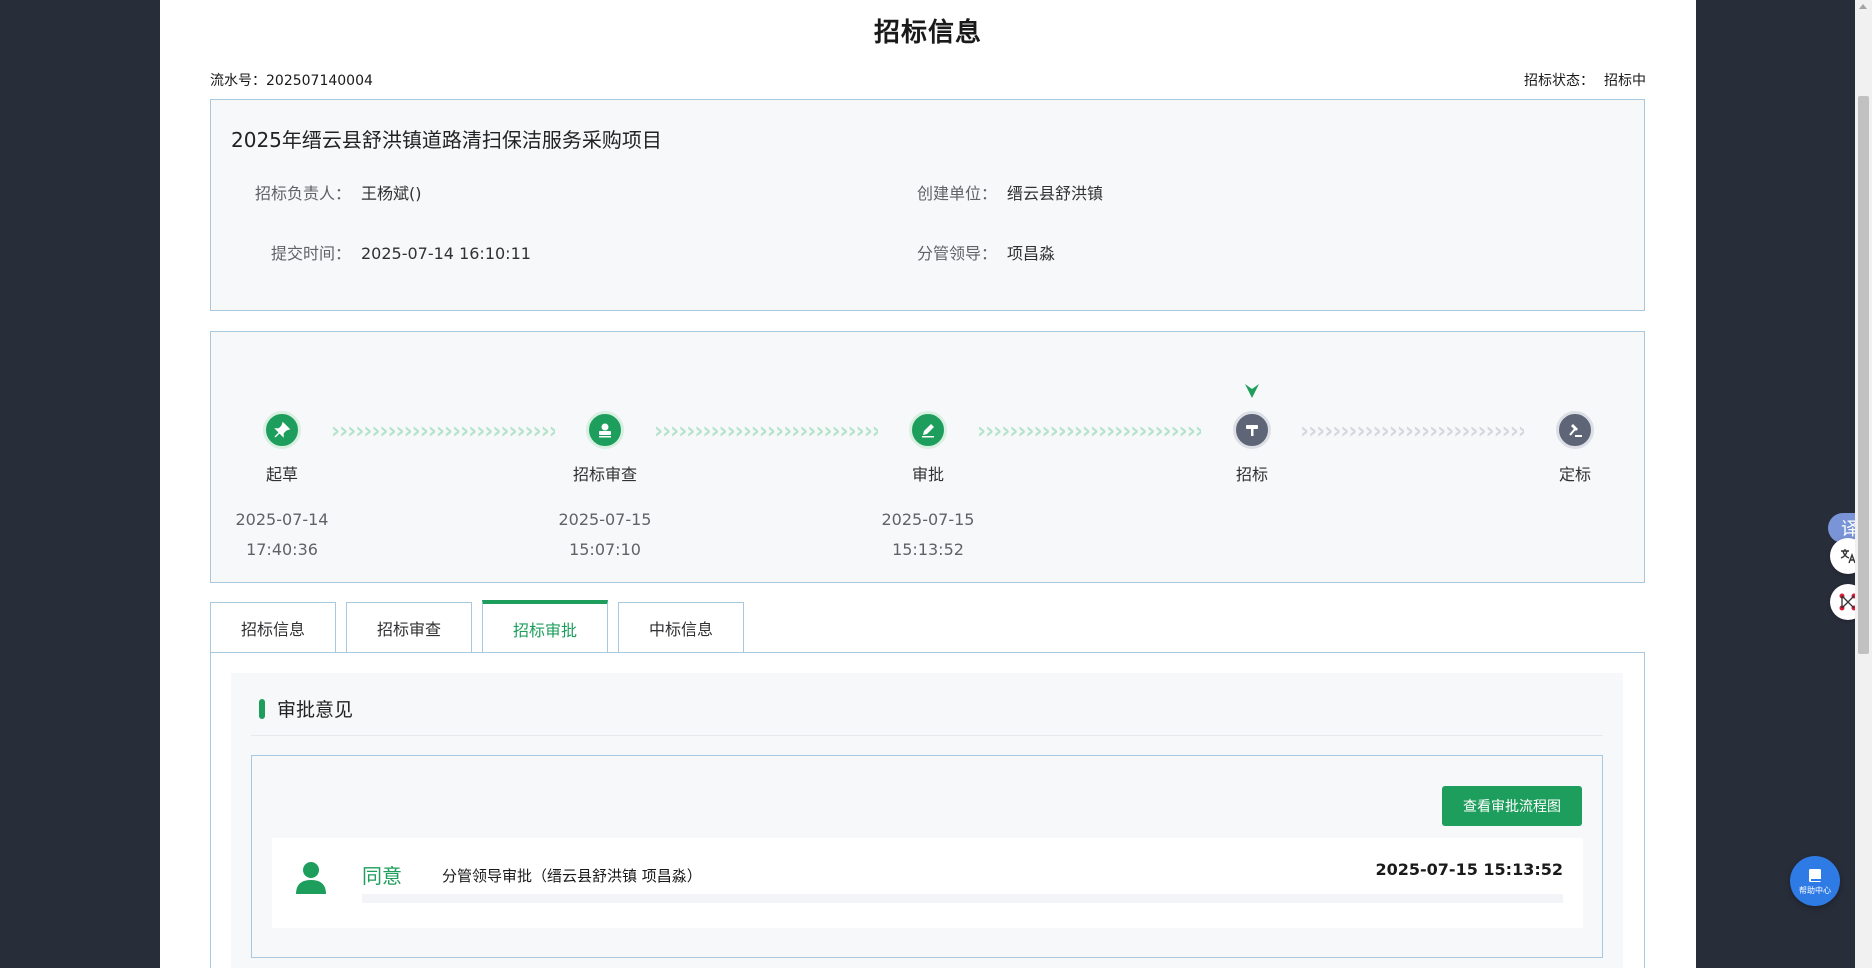 The height and width of the screenshot is (968, 1872). Describe the element at coordinates (315, 710) in the screenshot. I see `section-title-text: 审批意见` at that location.